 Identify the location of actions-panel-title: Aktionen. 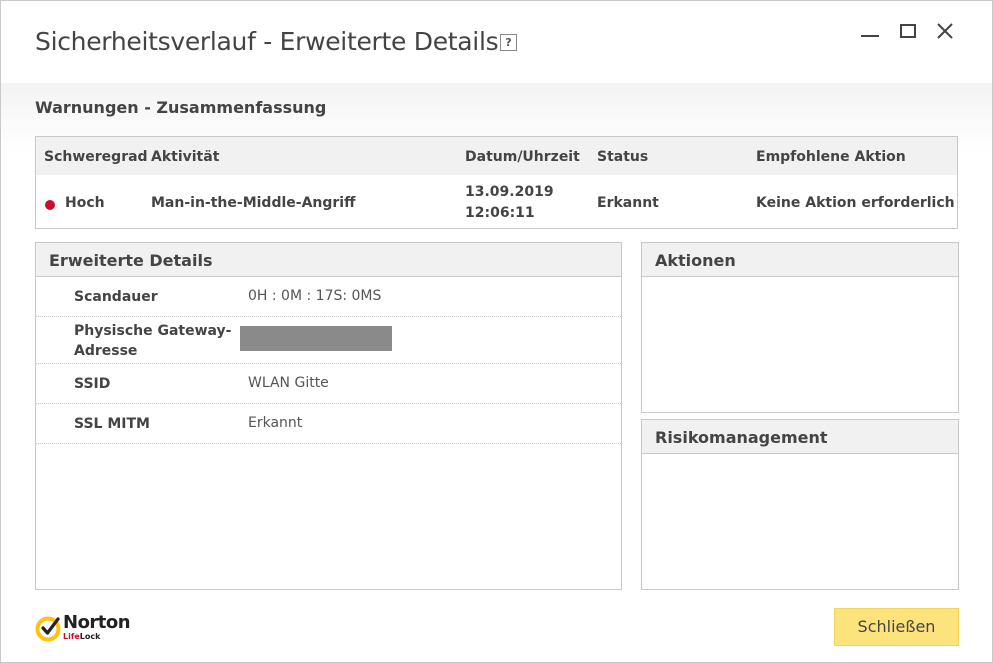
(800, 260).